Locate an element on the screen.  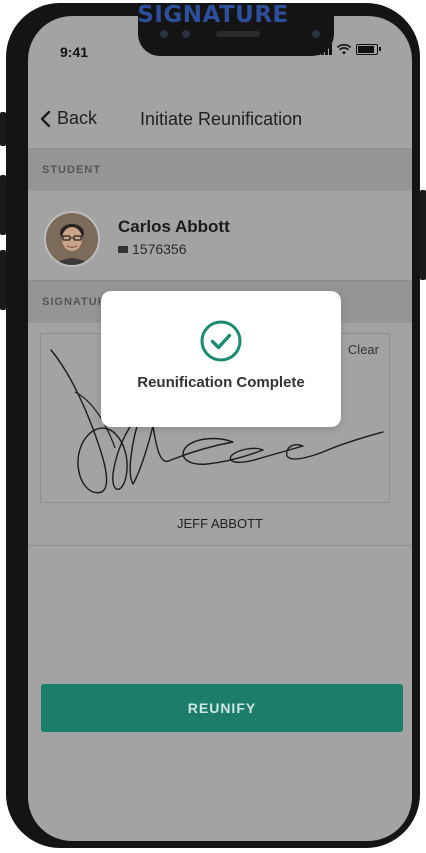
nav-bar: Back Initiate Reunification is located at coordinates (220, 118).